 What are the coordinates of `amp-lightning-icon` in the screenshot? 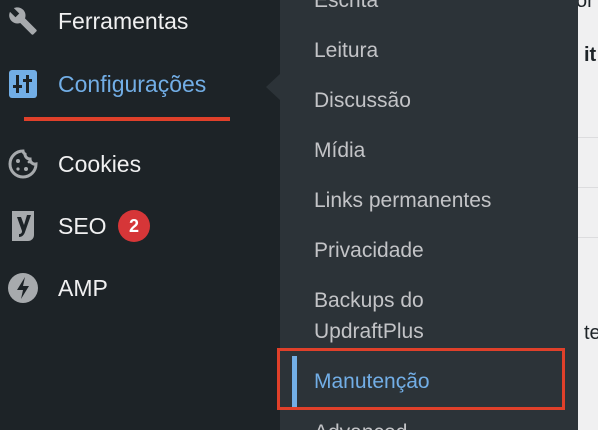 It's located at (23, 288).